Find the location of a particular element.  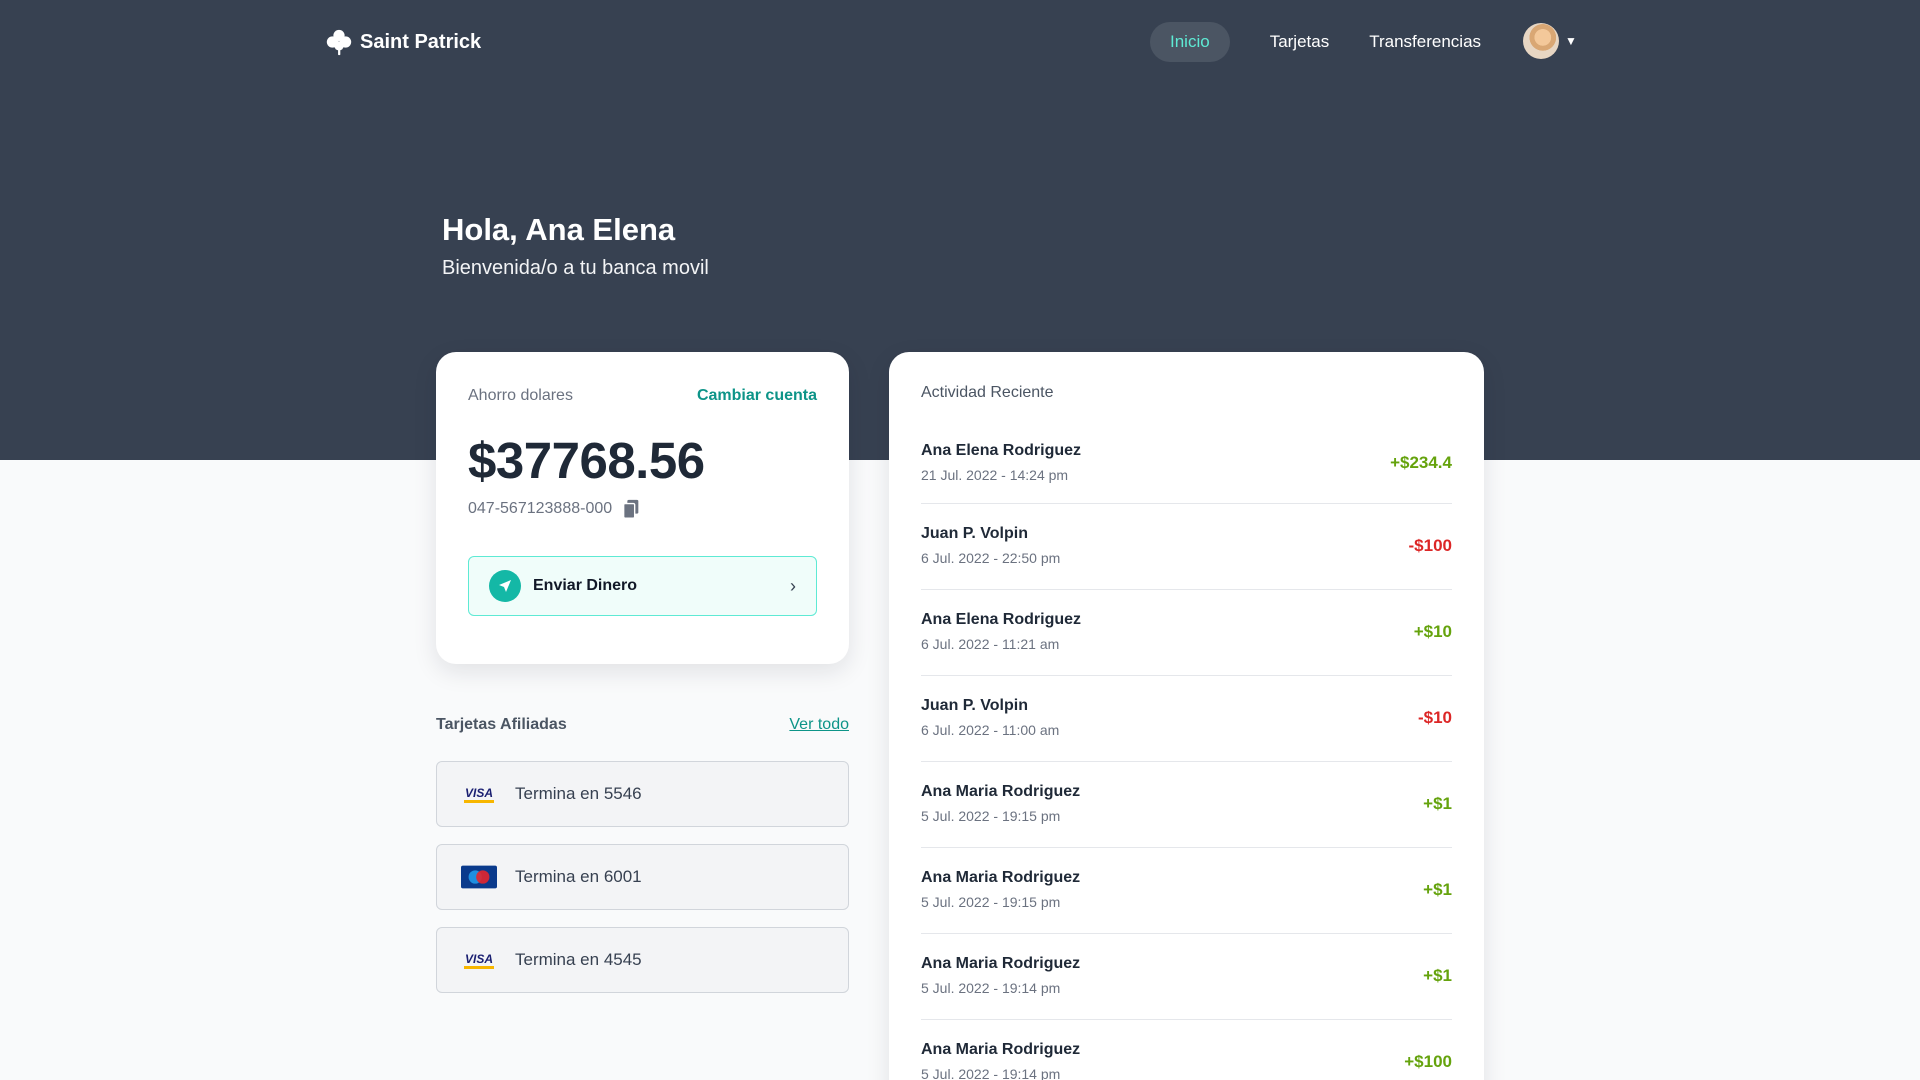

card-label: Termina en 4545 is located at coordinates (578, 959).